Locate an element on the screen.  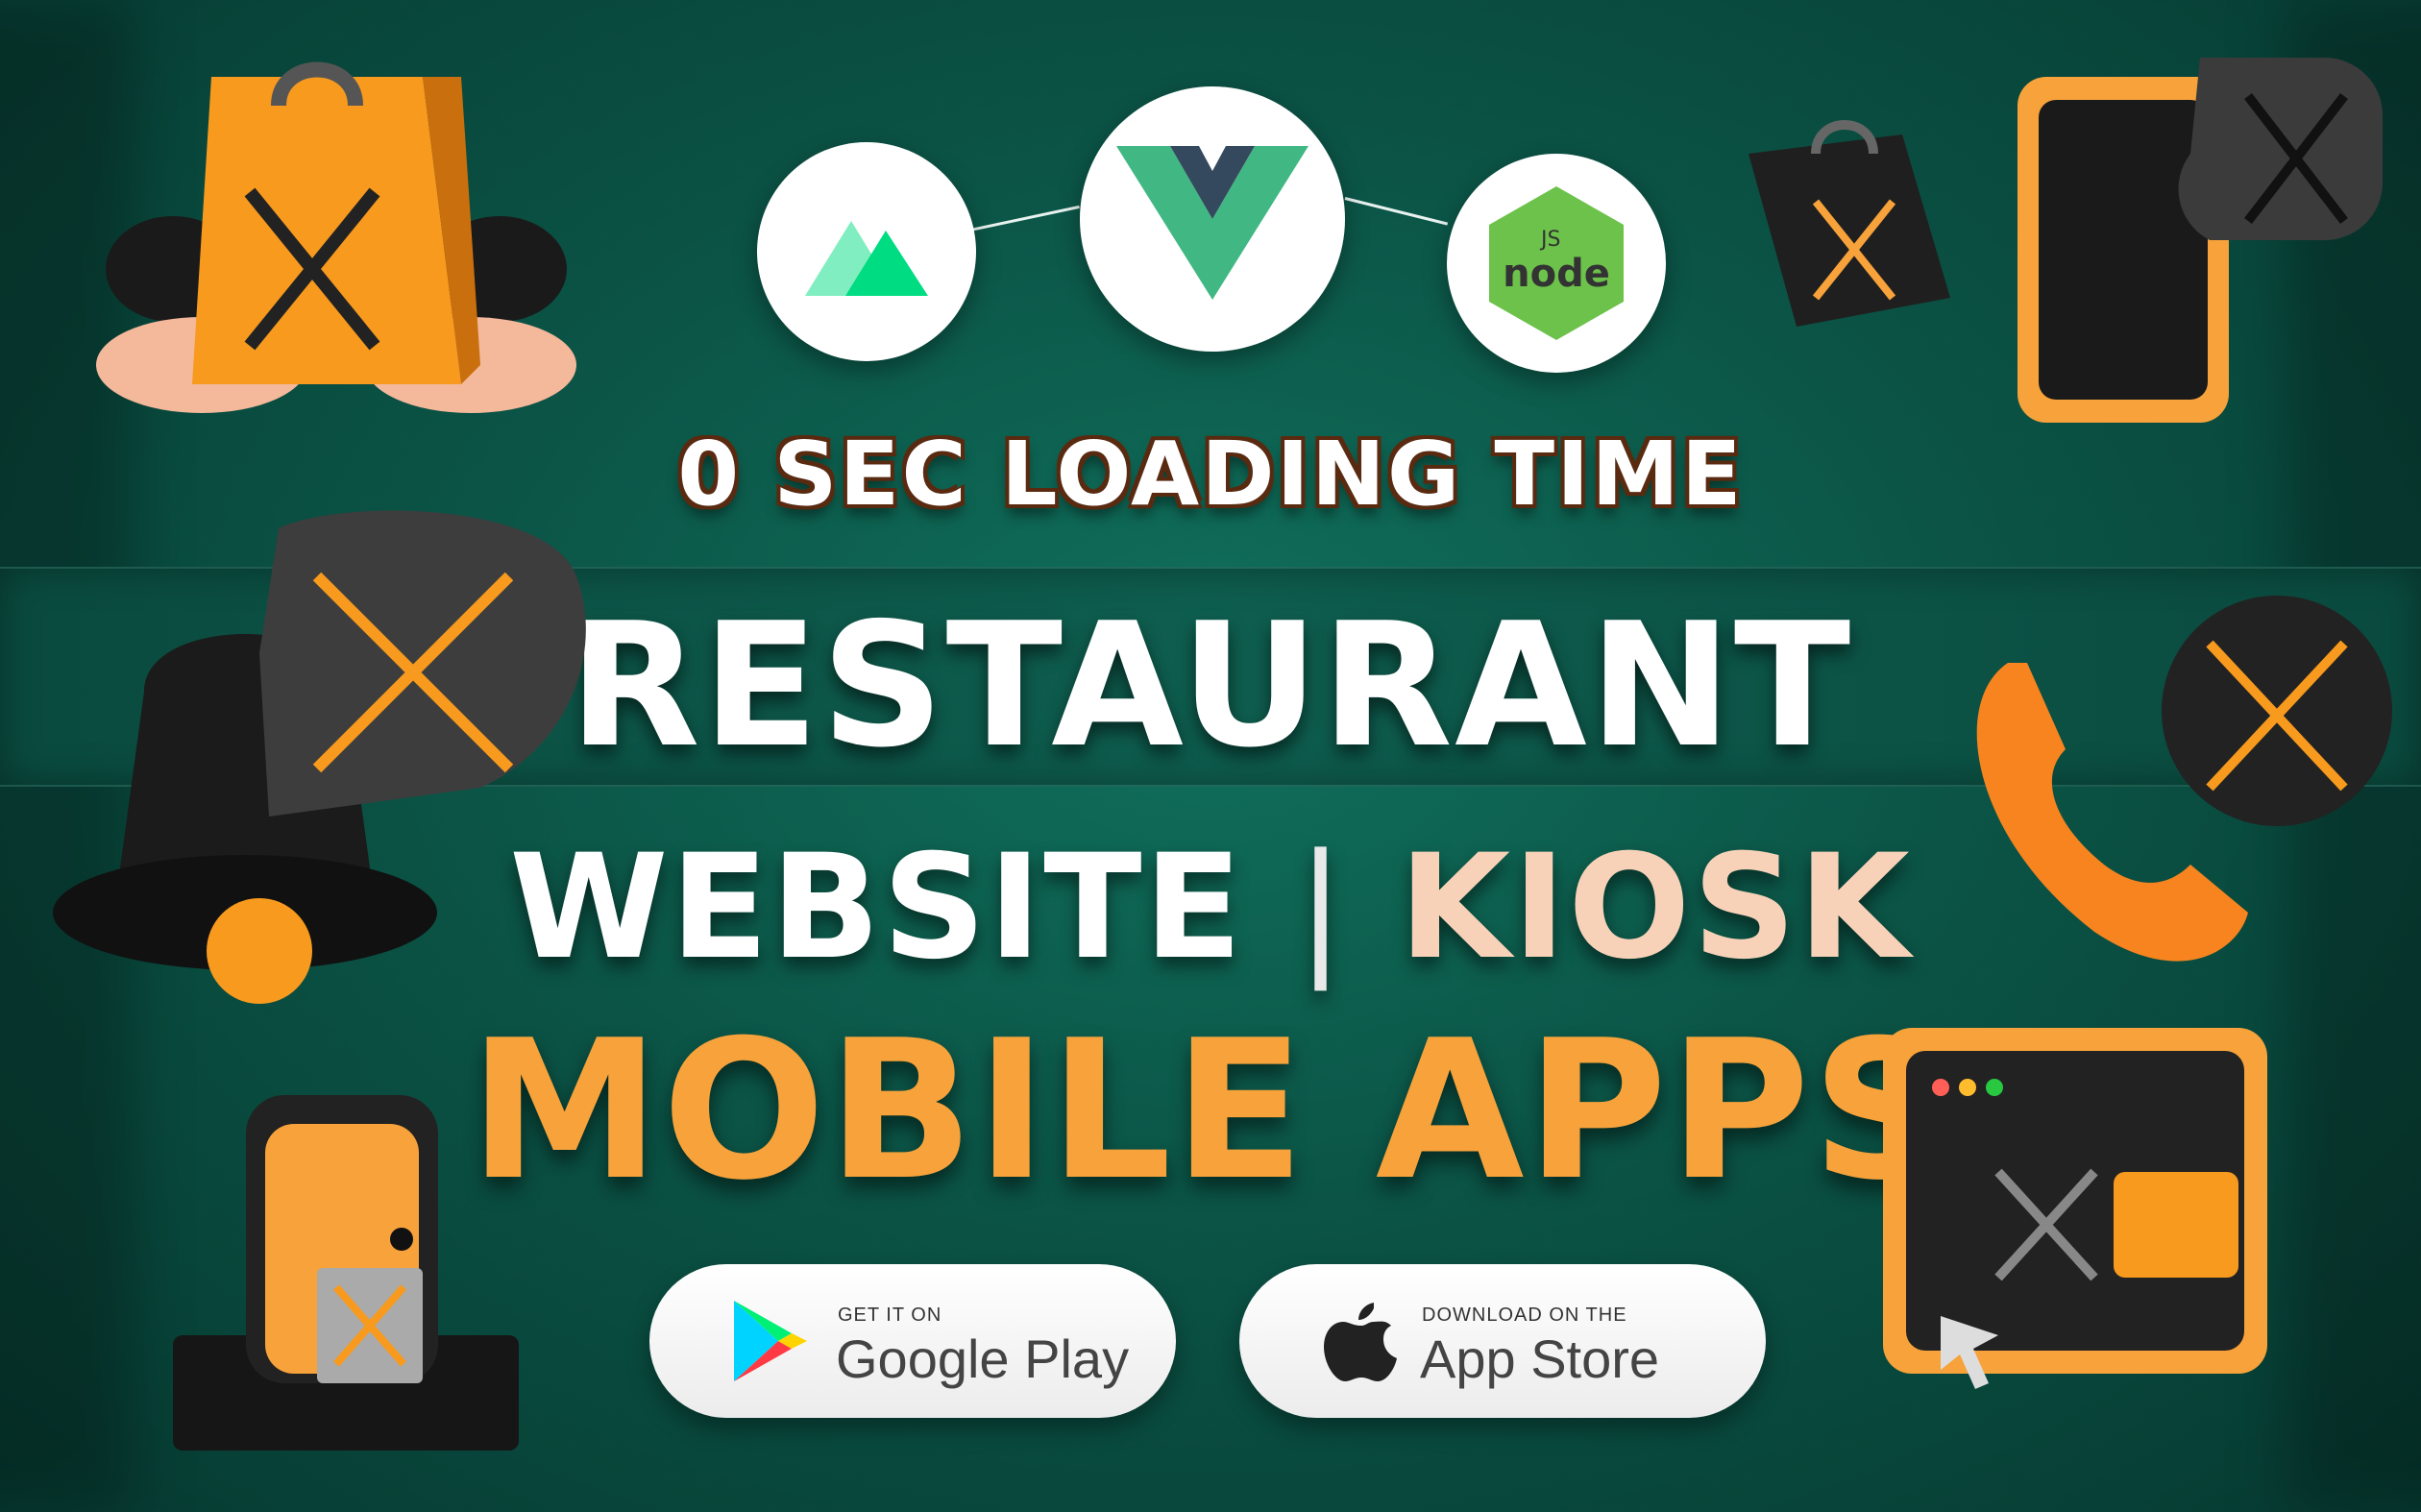
vue-logo is located at coordinates (1212, 219).